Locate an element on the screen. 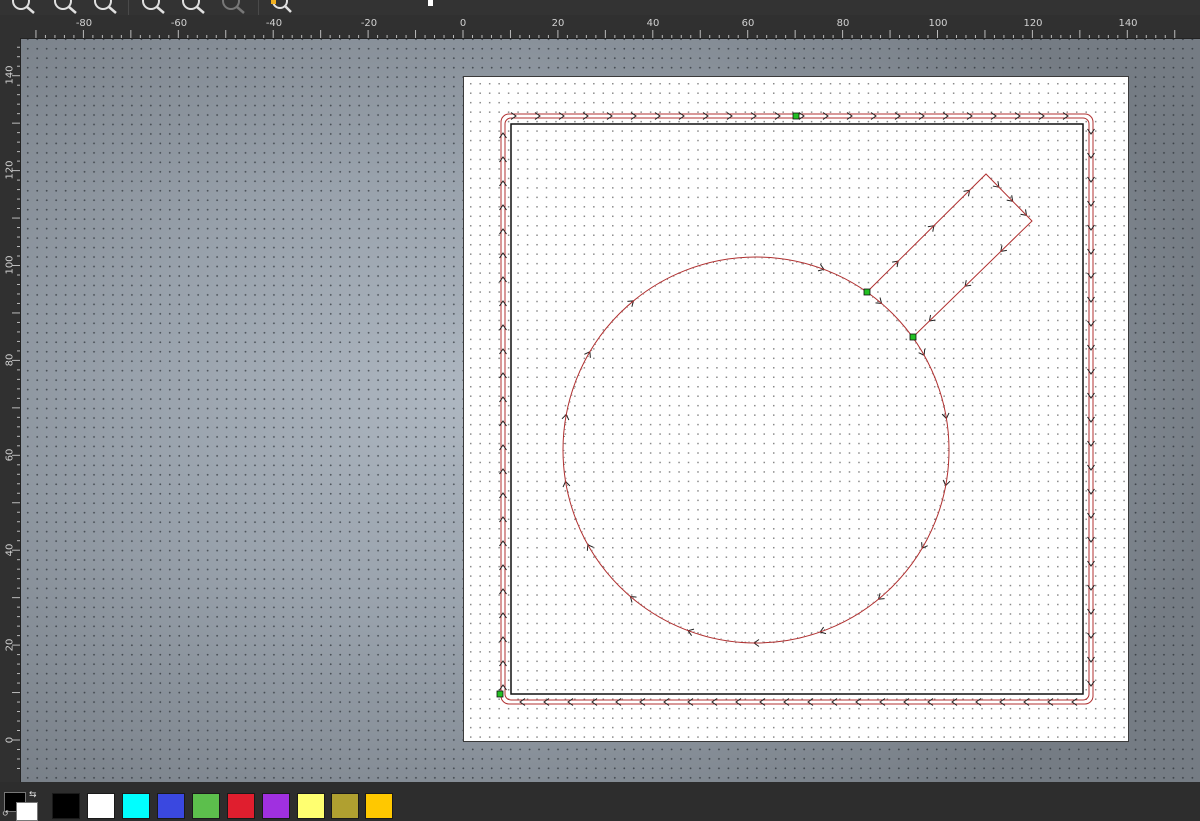 This screenshot has width=1200, height=821. color-swatch-white is located at coordinates (101, 806).